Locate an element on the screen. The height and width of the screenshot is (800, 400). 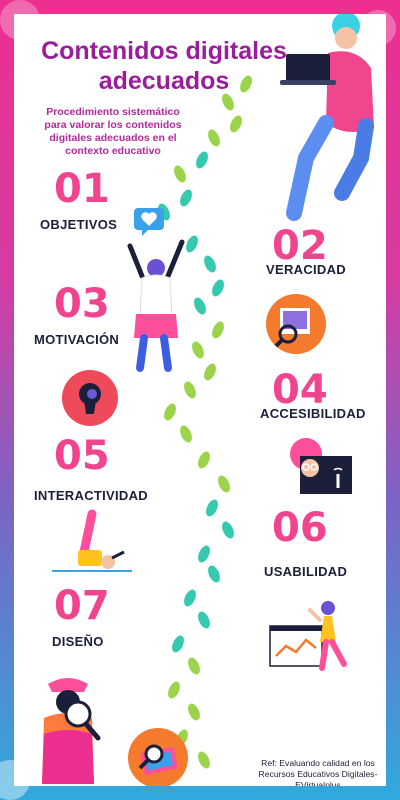
step-number-07: 07 is located at coordinates (82, 606).